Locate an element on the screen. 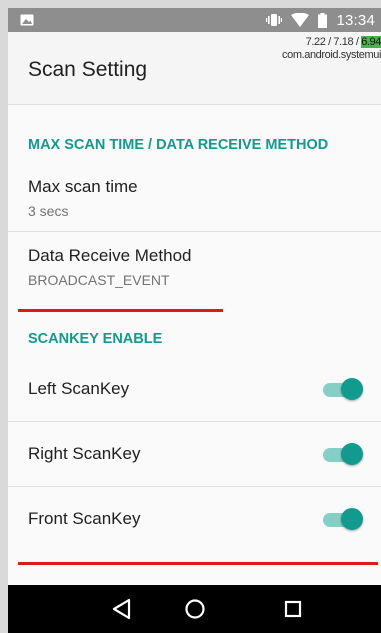  recents-square-icon is located at coordinates (293, 609).